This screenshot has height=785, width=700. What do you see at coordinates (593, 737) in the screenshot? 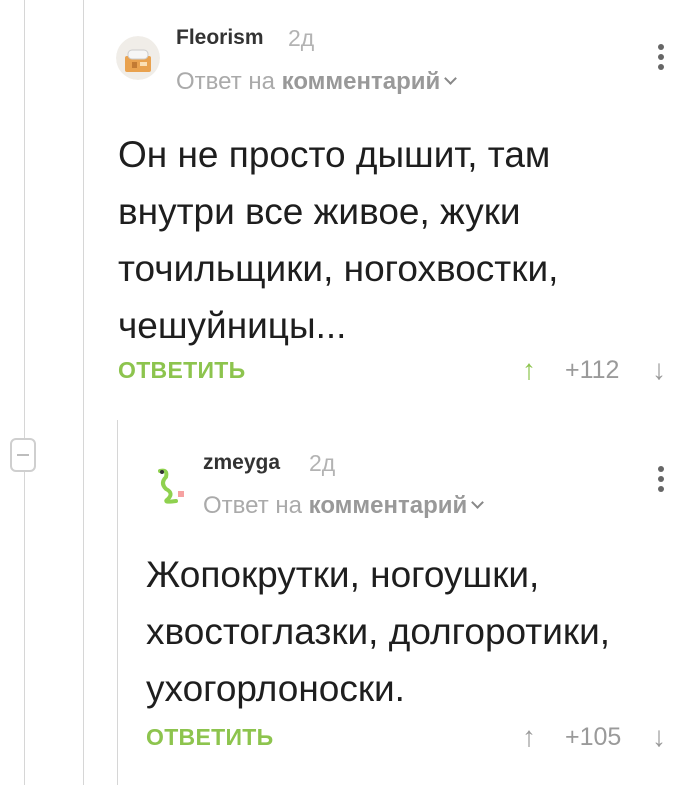
I see `rating-value: +105` at bounding box center [593, 737].